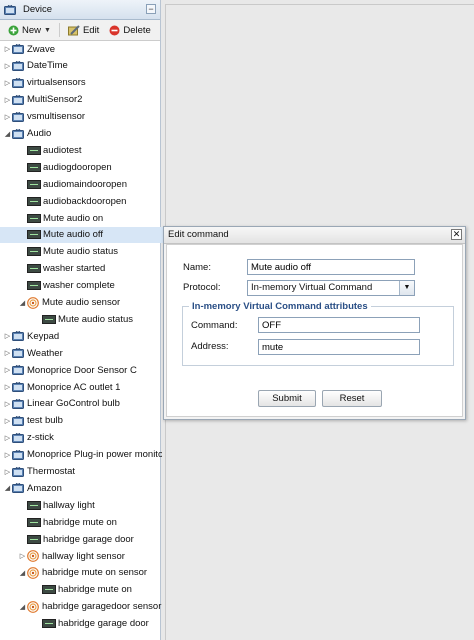 The width and height of the screenshot is (474, 640). I want to click on tree-item: ◢ habridge mute on sensor, so click(88, 573).